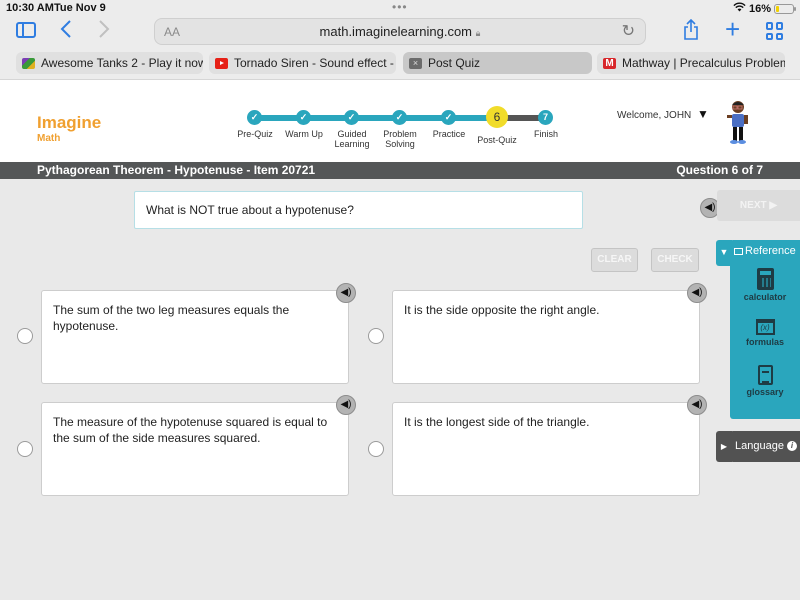 The height and width of the screenshot is (600, 800). I want to click on back-button, so click(66, 31).